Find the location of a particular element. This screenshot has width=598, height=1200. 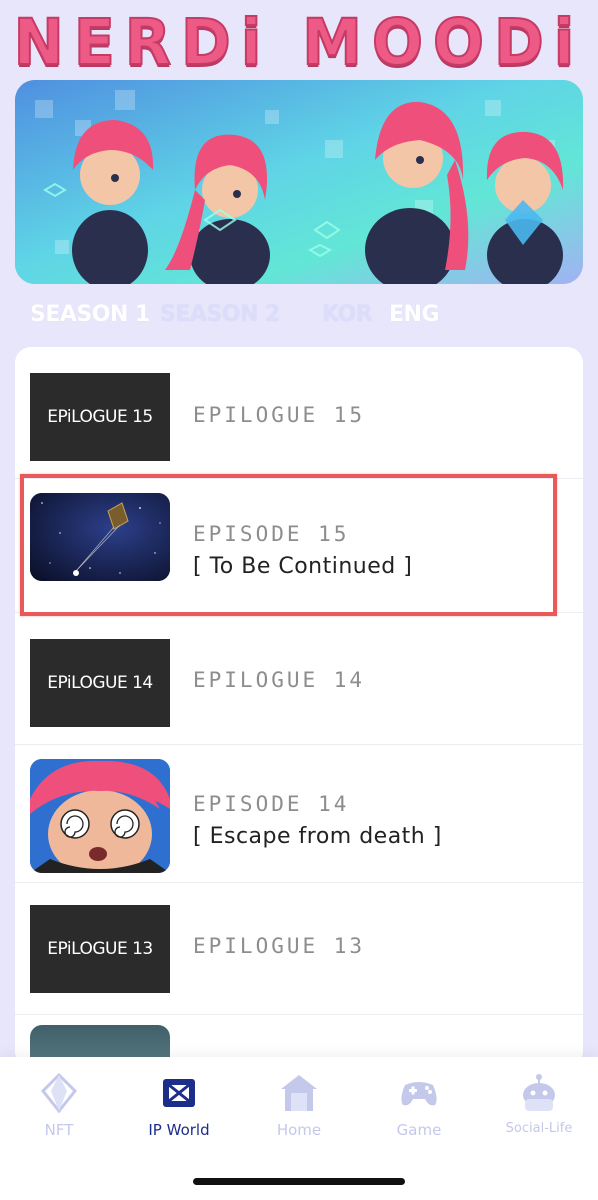

tab-language-eng: ENG is located at coordinates (414, 314).